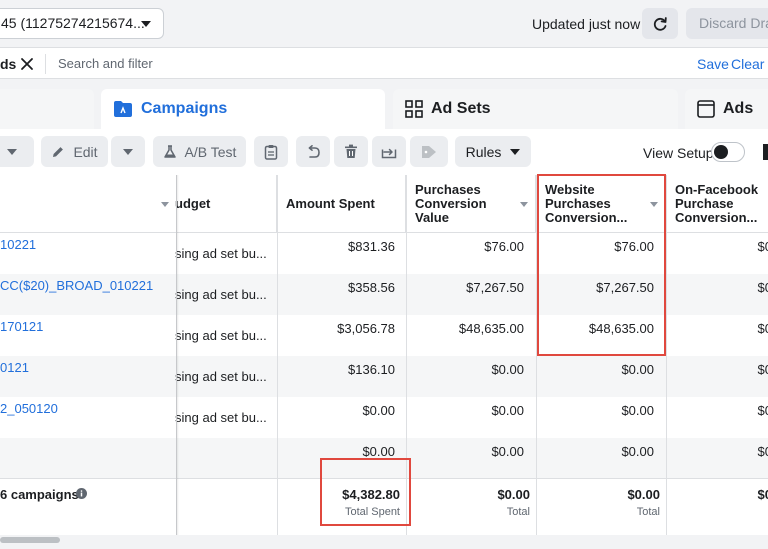 The width and height of the screenshot is (768, 549). Describe the element at coordinates (81, 493) in the screenshot. I see `info-icon` at that location.